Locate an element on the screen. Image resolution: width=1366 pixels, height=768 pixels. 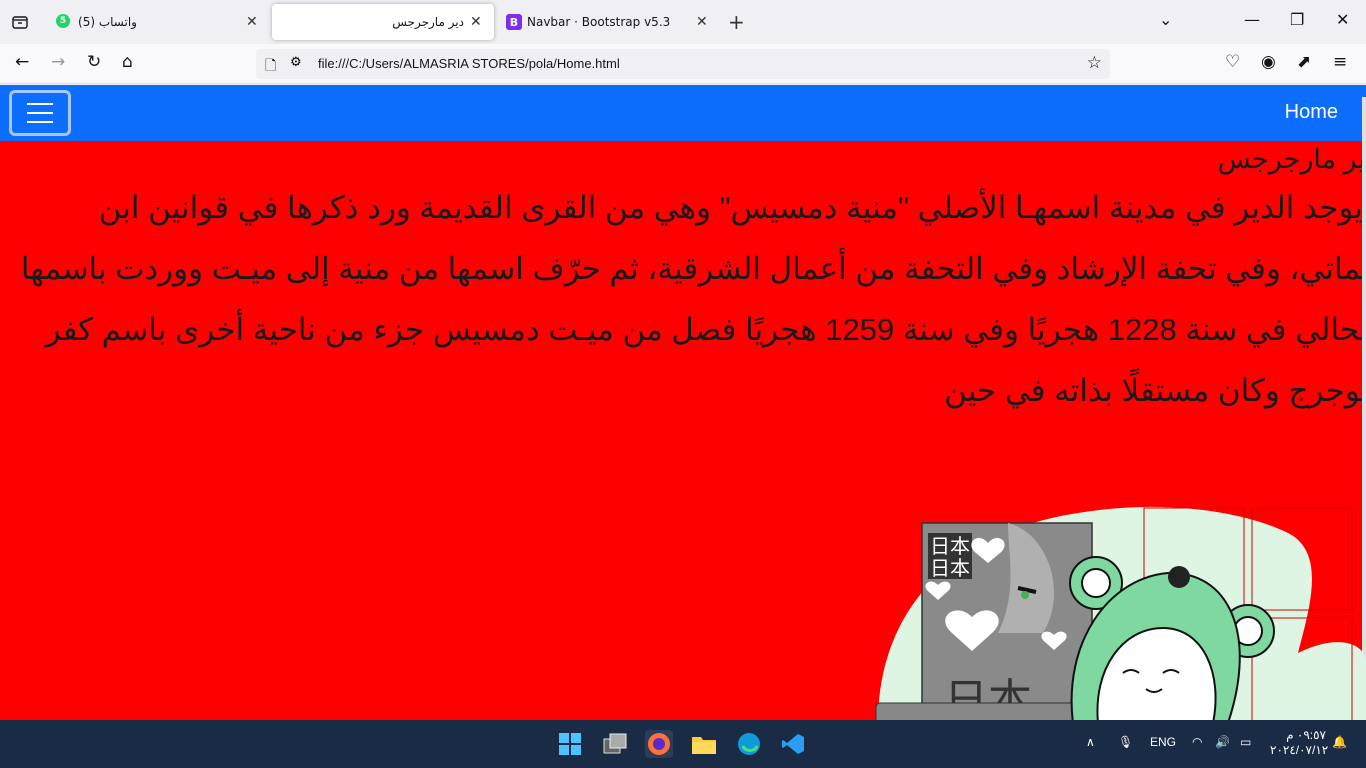
notification-bell-icon: 🔔 is located at coordinates (1339, 742).